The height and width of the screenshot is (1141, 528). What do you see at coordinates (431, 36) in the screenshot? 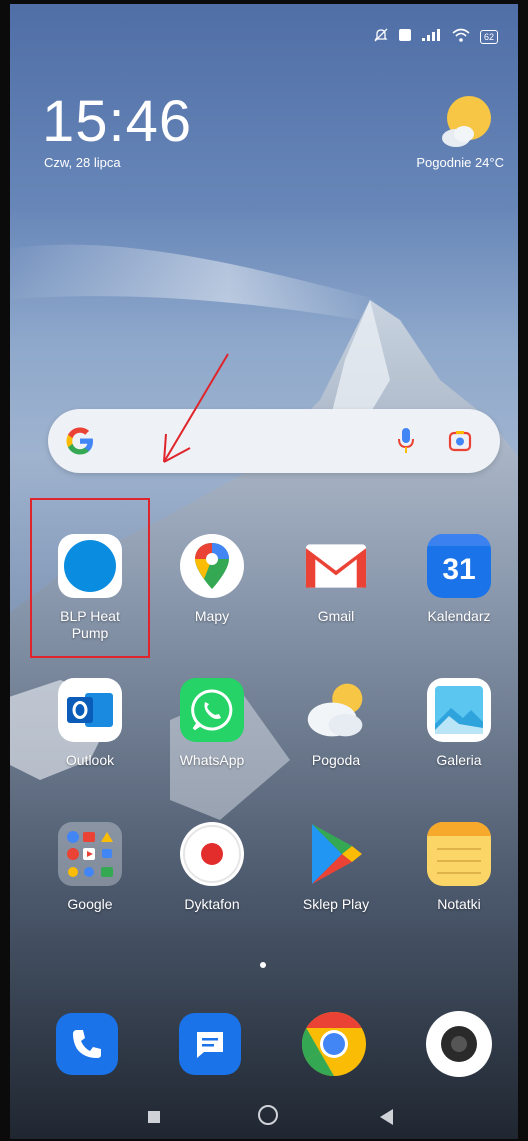
I see `signal-icon` at bounding box center [431, 36].